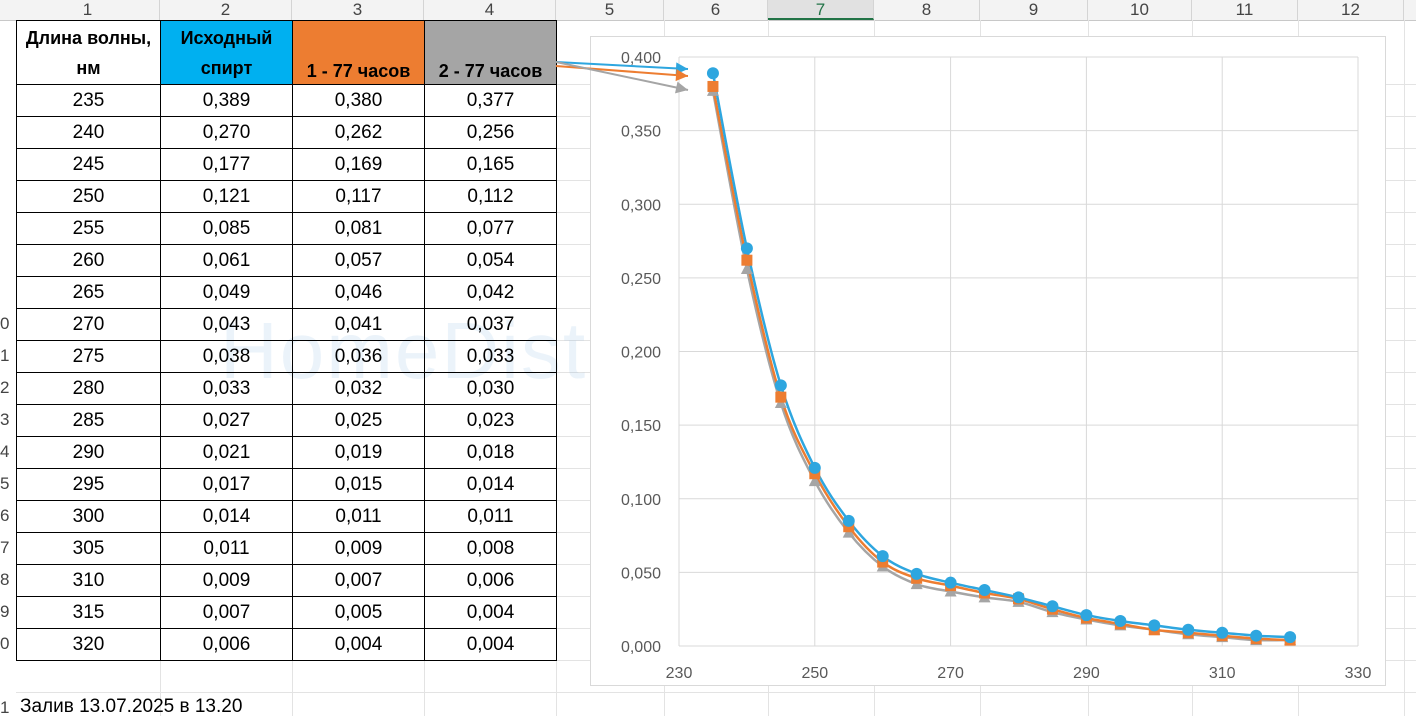  What do you see at coordinates (226, 292) in the screenshot?
I see `table-cell: 0,049` at bounding box center [226, 292].